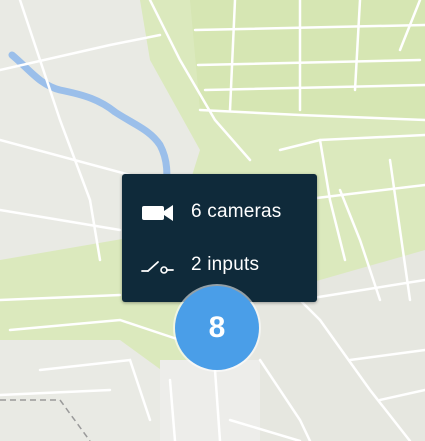 The width and height of the screenshot is (425, 441). I want to click on tooltip-row-cameras: 6 cameras, so click(211, 212).